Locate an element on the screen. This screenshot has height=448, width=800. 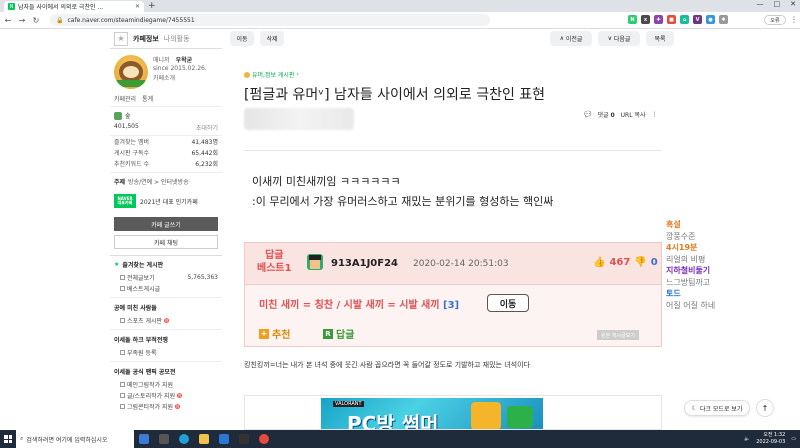
stat-row: 게시판 구독수 65,442회 is located at coordinates (166, 152).